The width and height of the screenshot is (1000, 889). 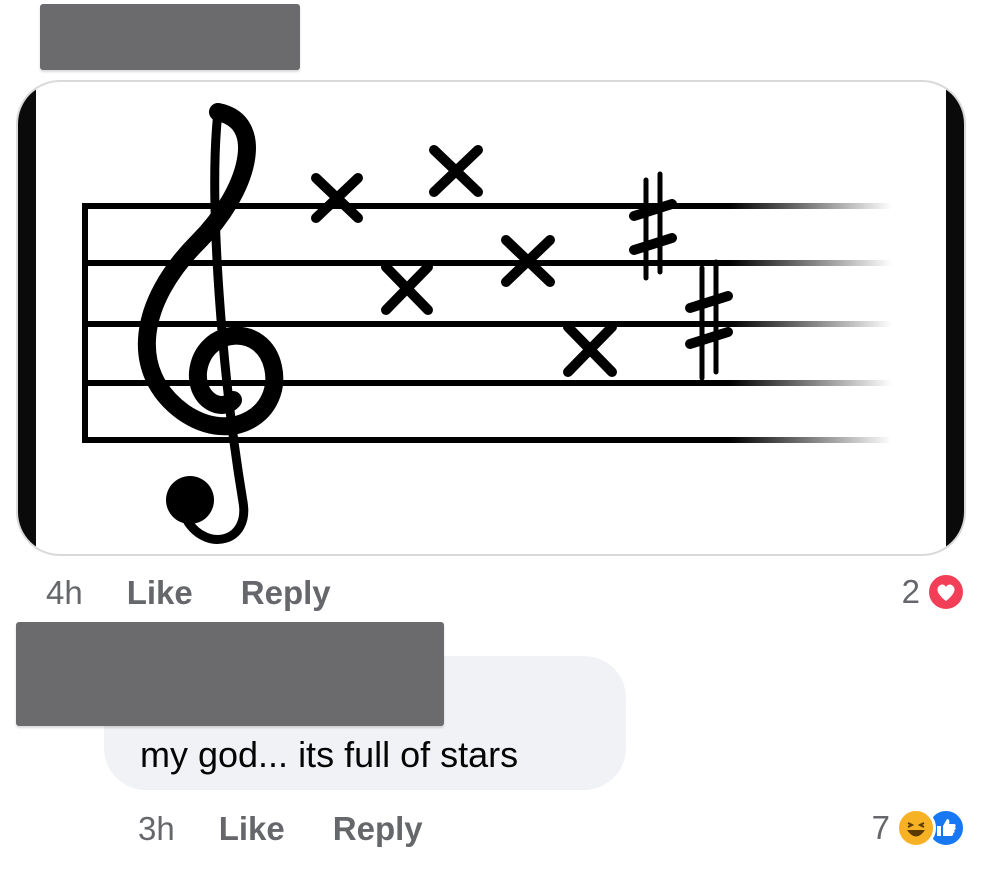 I want to click on post-timestamp: 4h, so click(x=64, y=593).